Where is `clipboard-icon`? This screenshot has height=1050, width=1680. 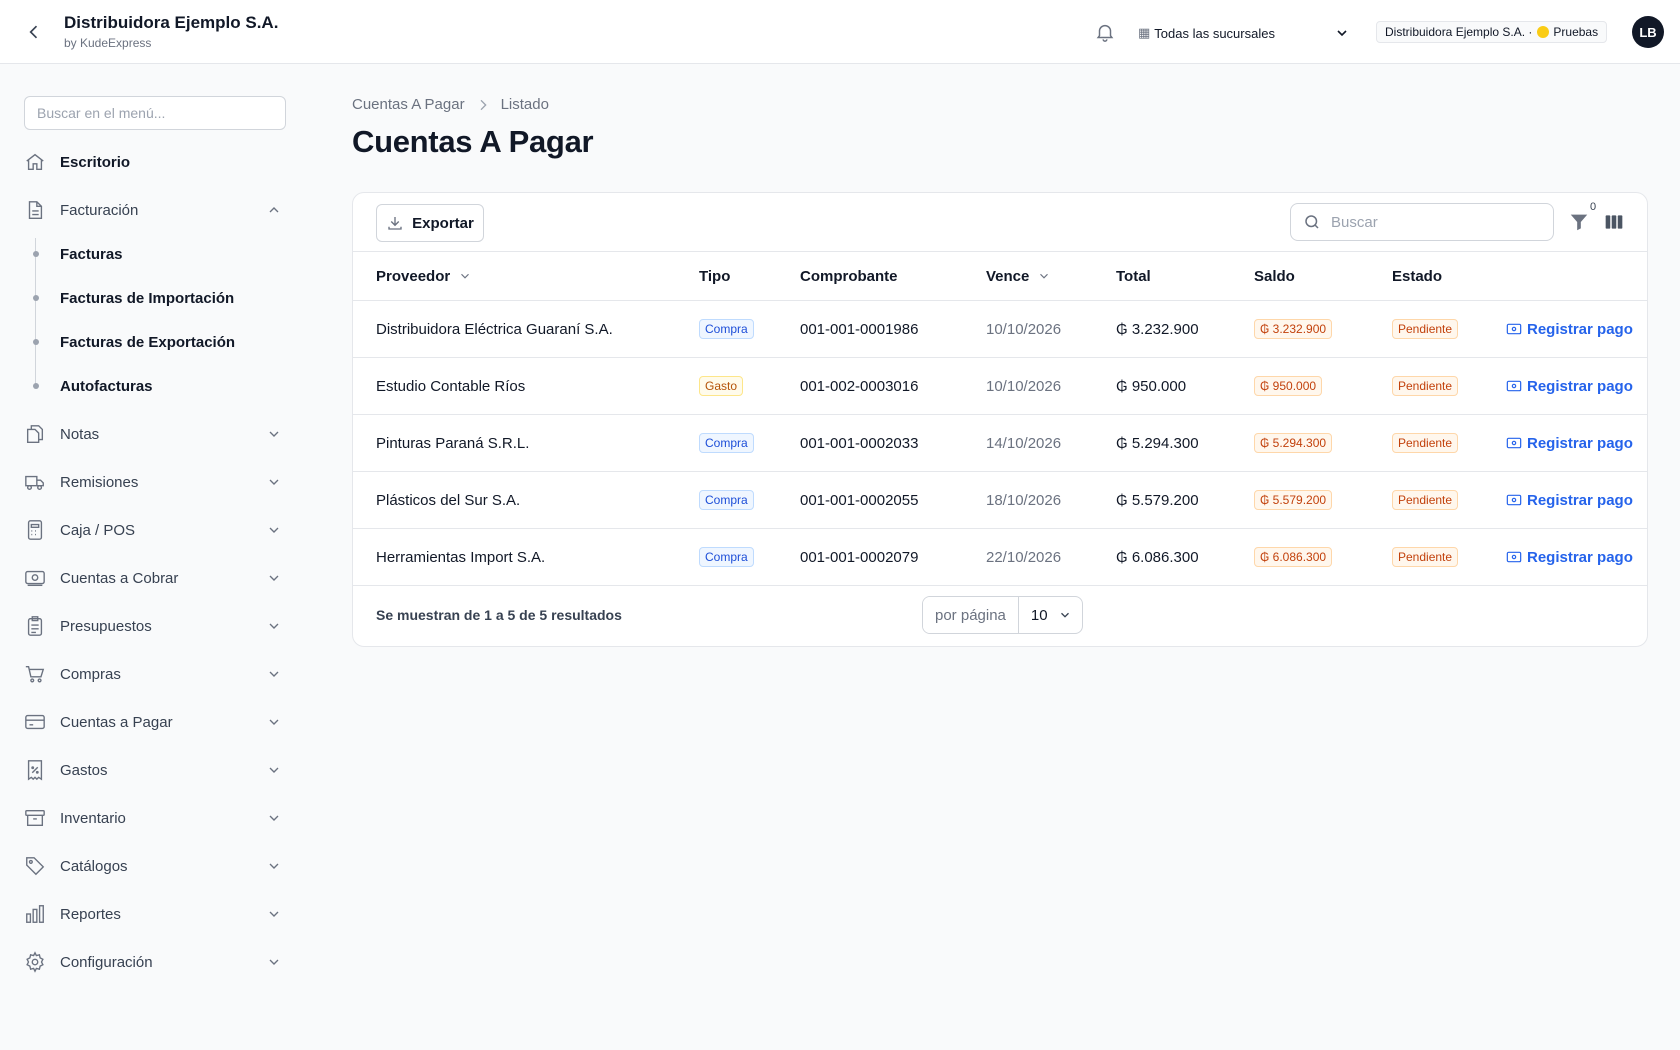 clipboard-icon is located at coordinates (35, 626).